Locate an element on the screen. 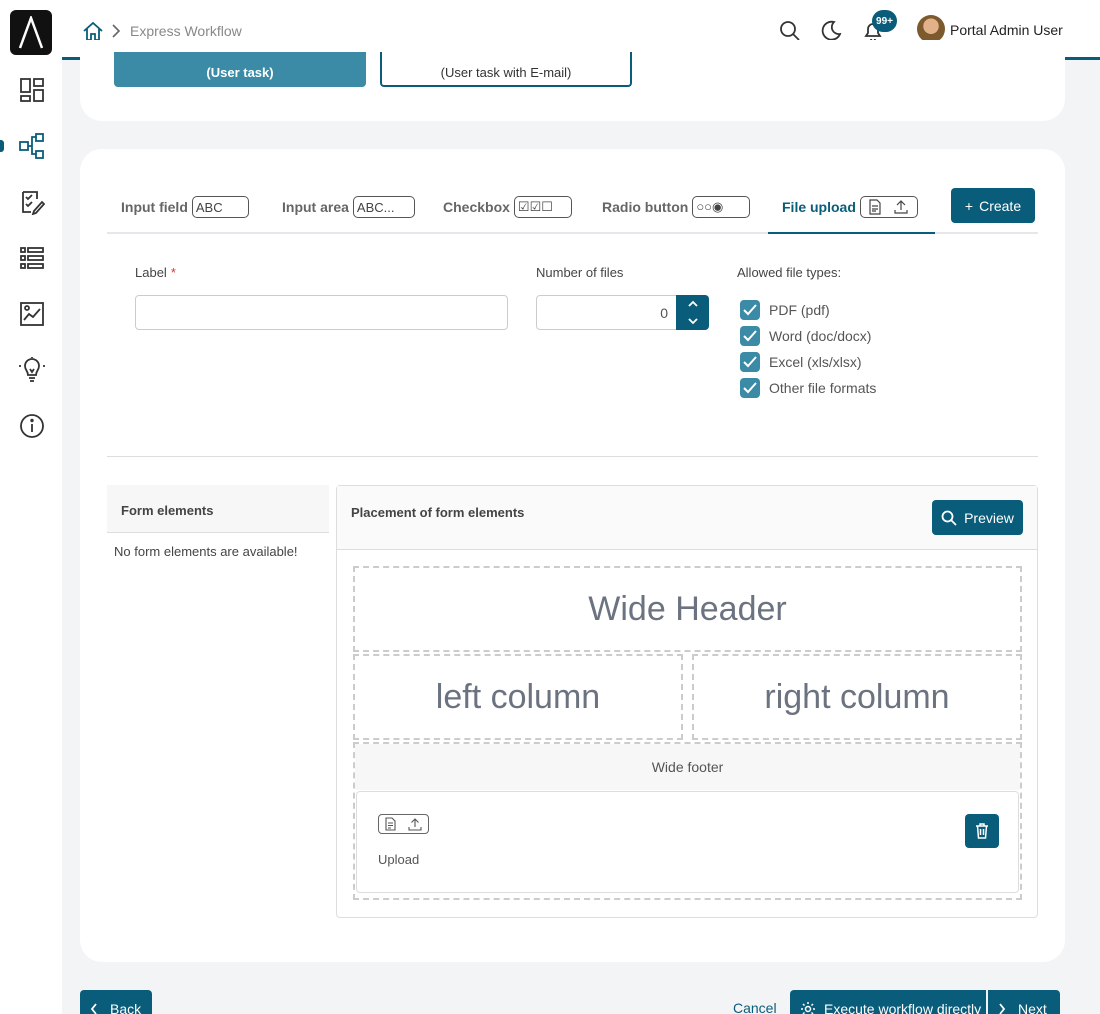 This screenshot has height=1014, width=1100. upload-element-card: Upload is located at coordinates (687, 842).